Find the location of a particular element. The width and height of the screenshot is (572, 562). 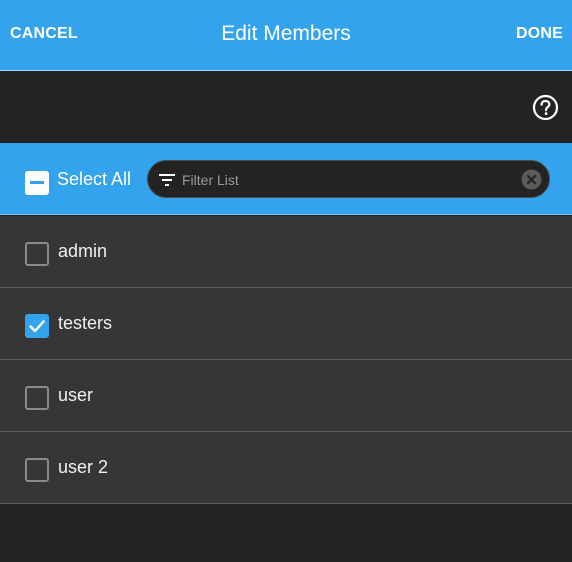

member-label: testers is located at coordinates (85, 323).